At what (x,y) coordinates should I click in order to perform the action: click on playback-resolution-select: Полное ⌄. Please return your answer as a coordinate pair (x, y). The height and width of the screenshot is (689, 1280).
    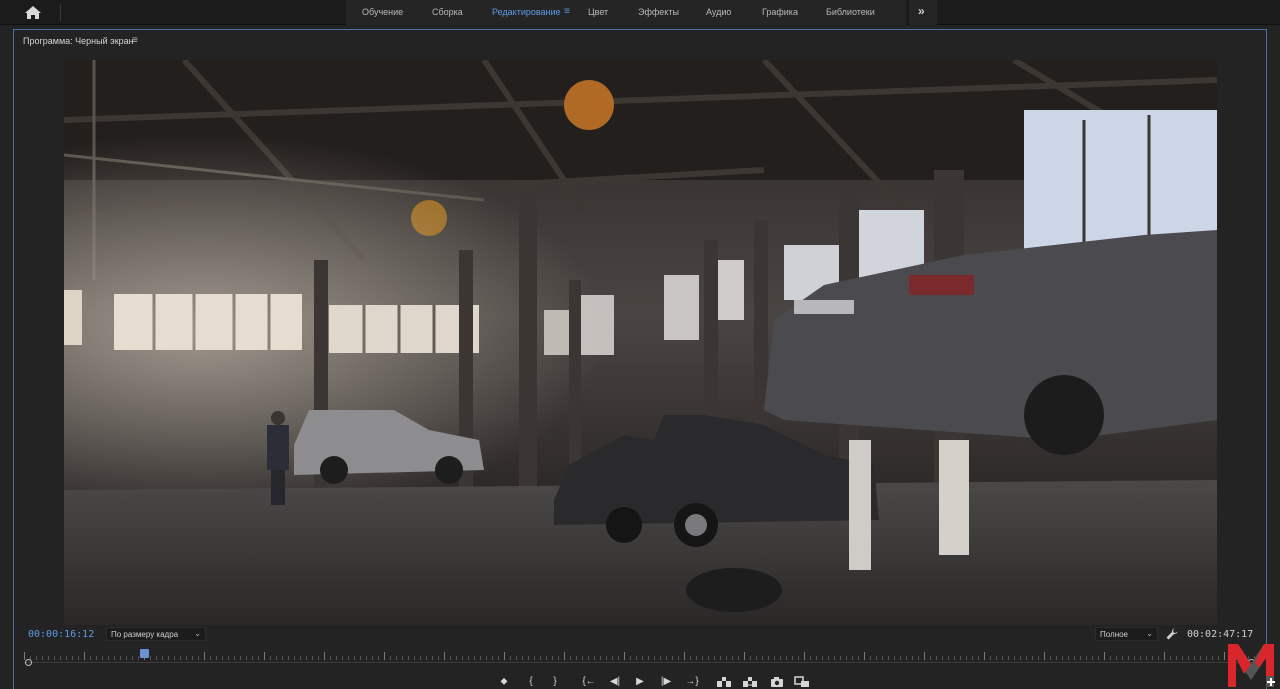
    Looking at the image, I should click on (1126, 634).